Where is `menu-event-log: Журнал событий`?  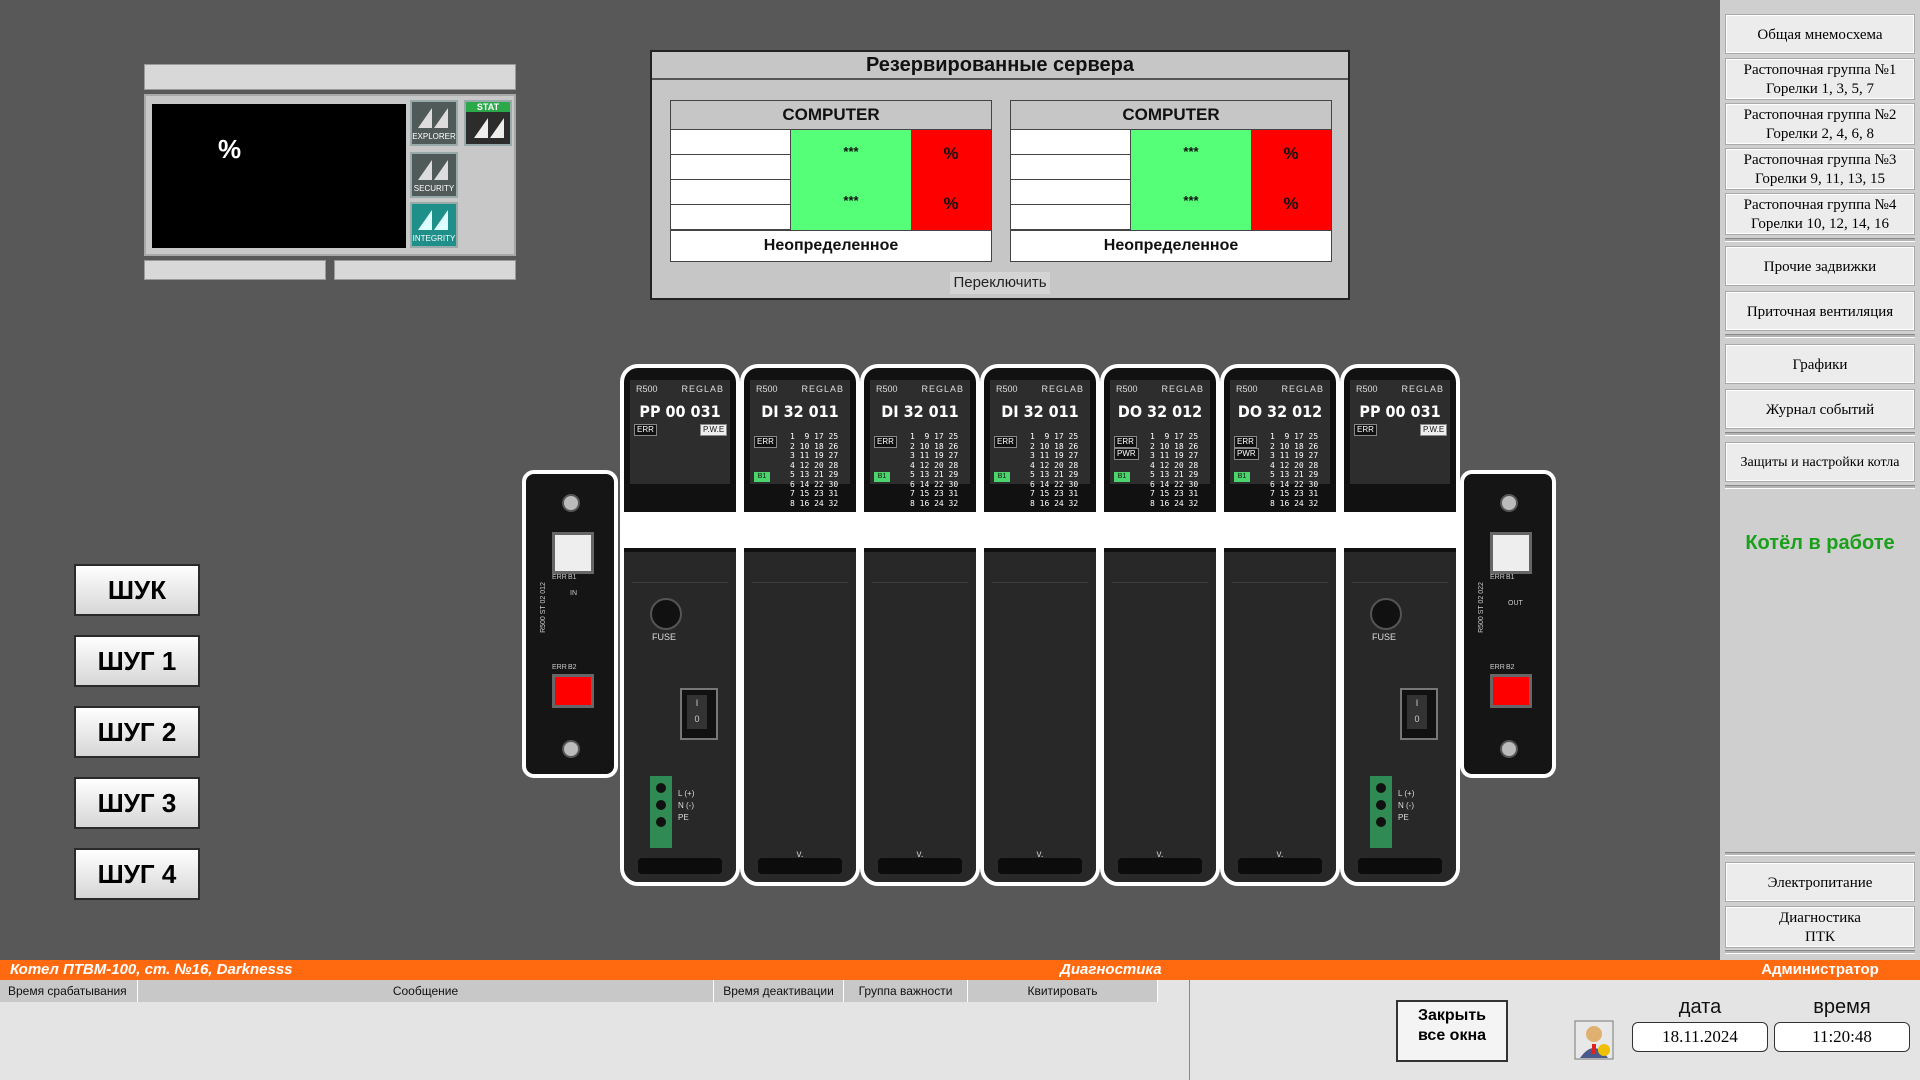
menu-event-log: Журнал событий is located at coordinates (1820, 409).